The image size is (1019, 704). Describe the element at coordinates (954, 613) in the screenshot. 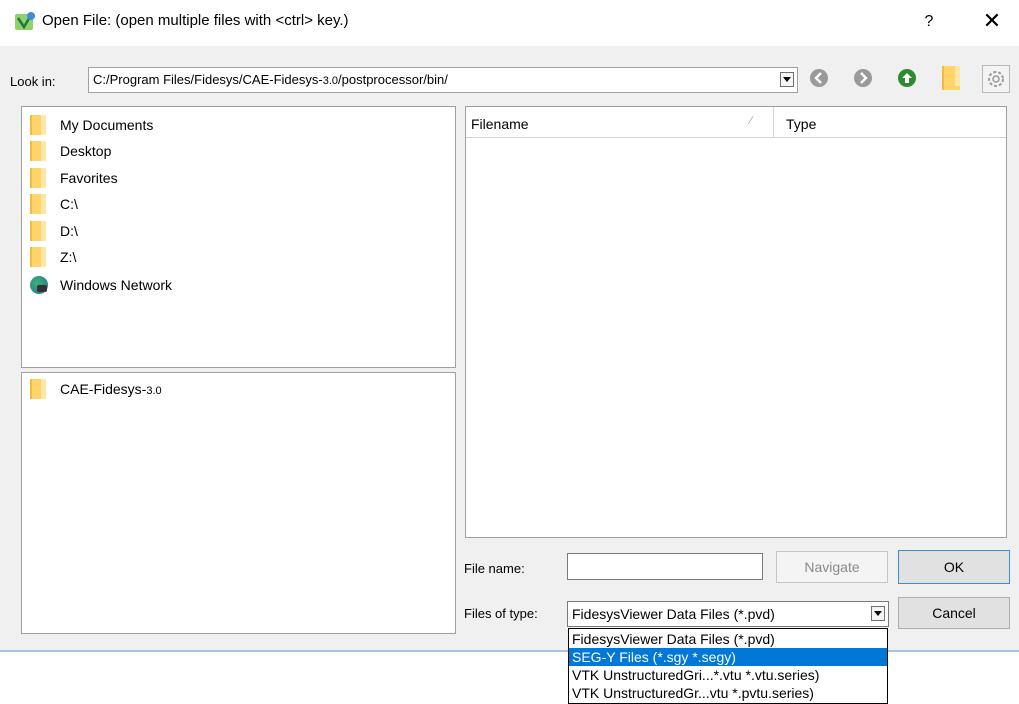

I see `cancel-button: Cancel` at that location.